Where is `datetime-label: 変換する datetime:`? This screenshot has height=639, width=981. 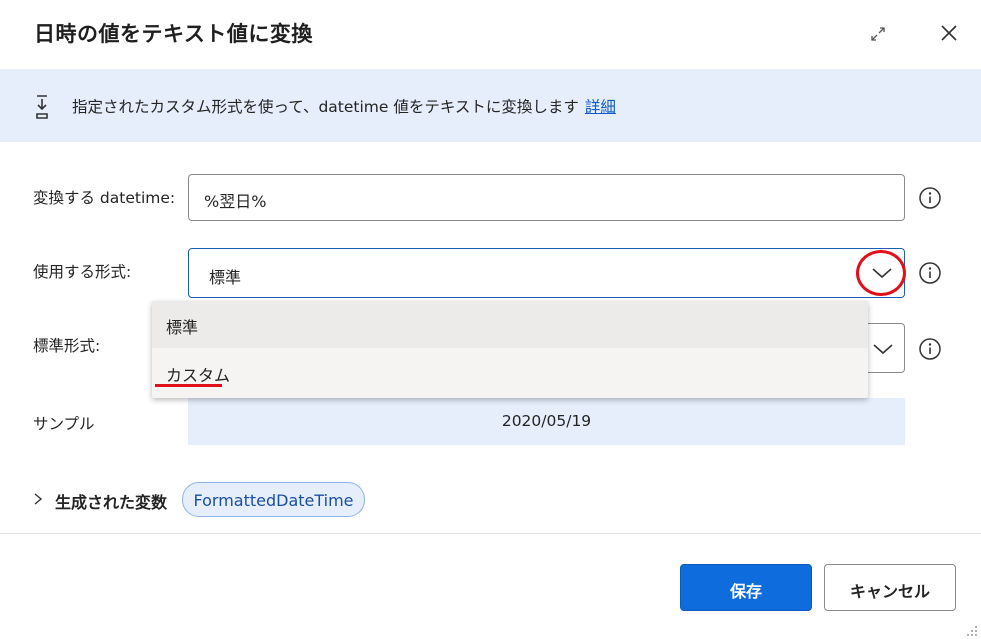 datetime-label: 変換する datetime: is located at coordinates (104, 198).